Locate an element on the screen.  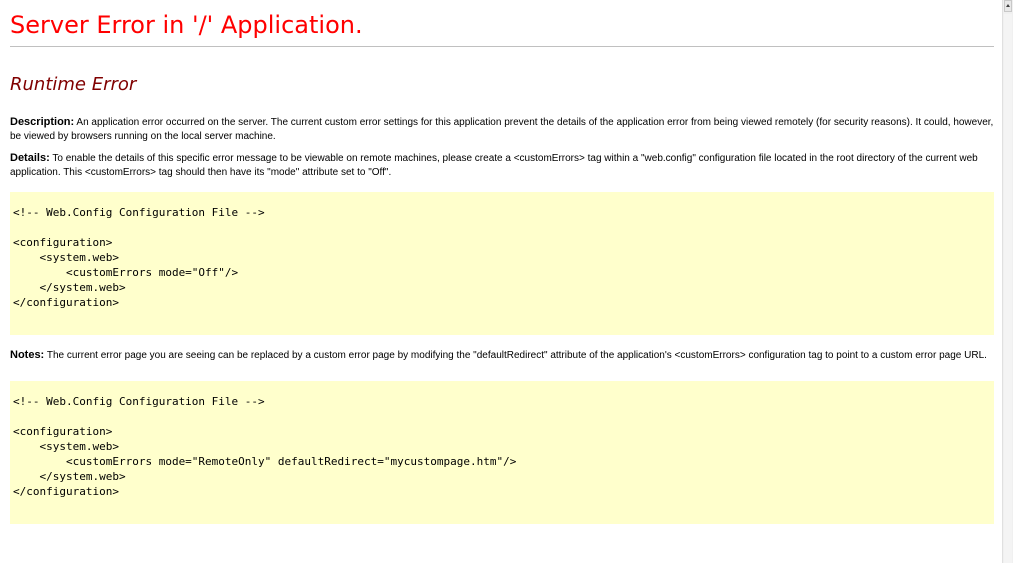
page-title: Server Error in '/' Application. is located at coordinates (186, 25).